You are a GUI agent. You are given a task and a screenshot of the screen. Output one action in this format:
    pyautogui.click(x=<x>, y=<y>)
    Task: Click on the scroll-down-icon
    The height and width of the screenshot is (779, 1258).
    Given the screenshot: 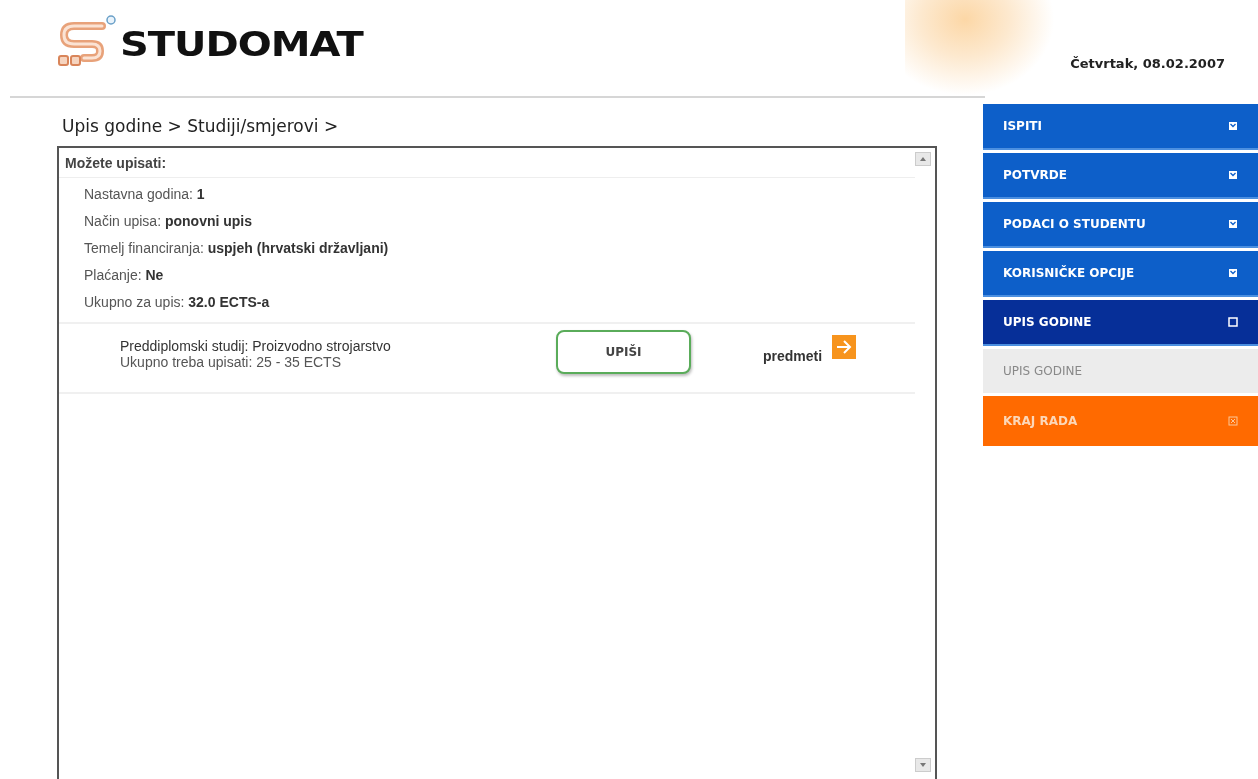 What is the action you would take?
    pyautogui.click(x=923, y=765)
    